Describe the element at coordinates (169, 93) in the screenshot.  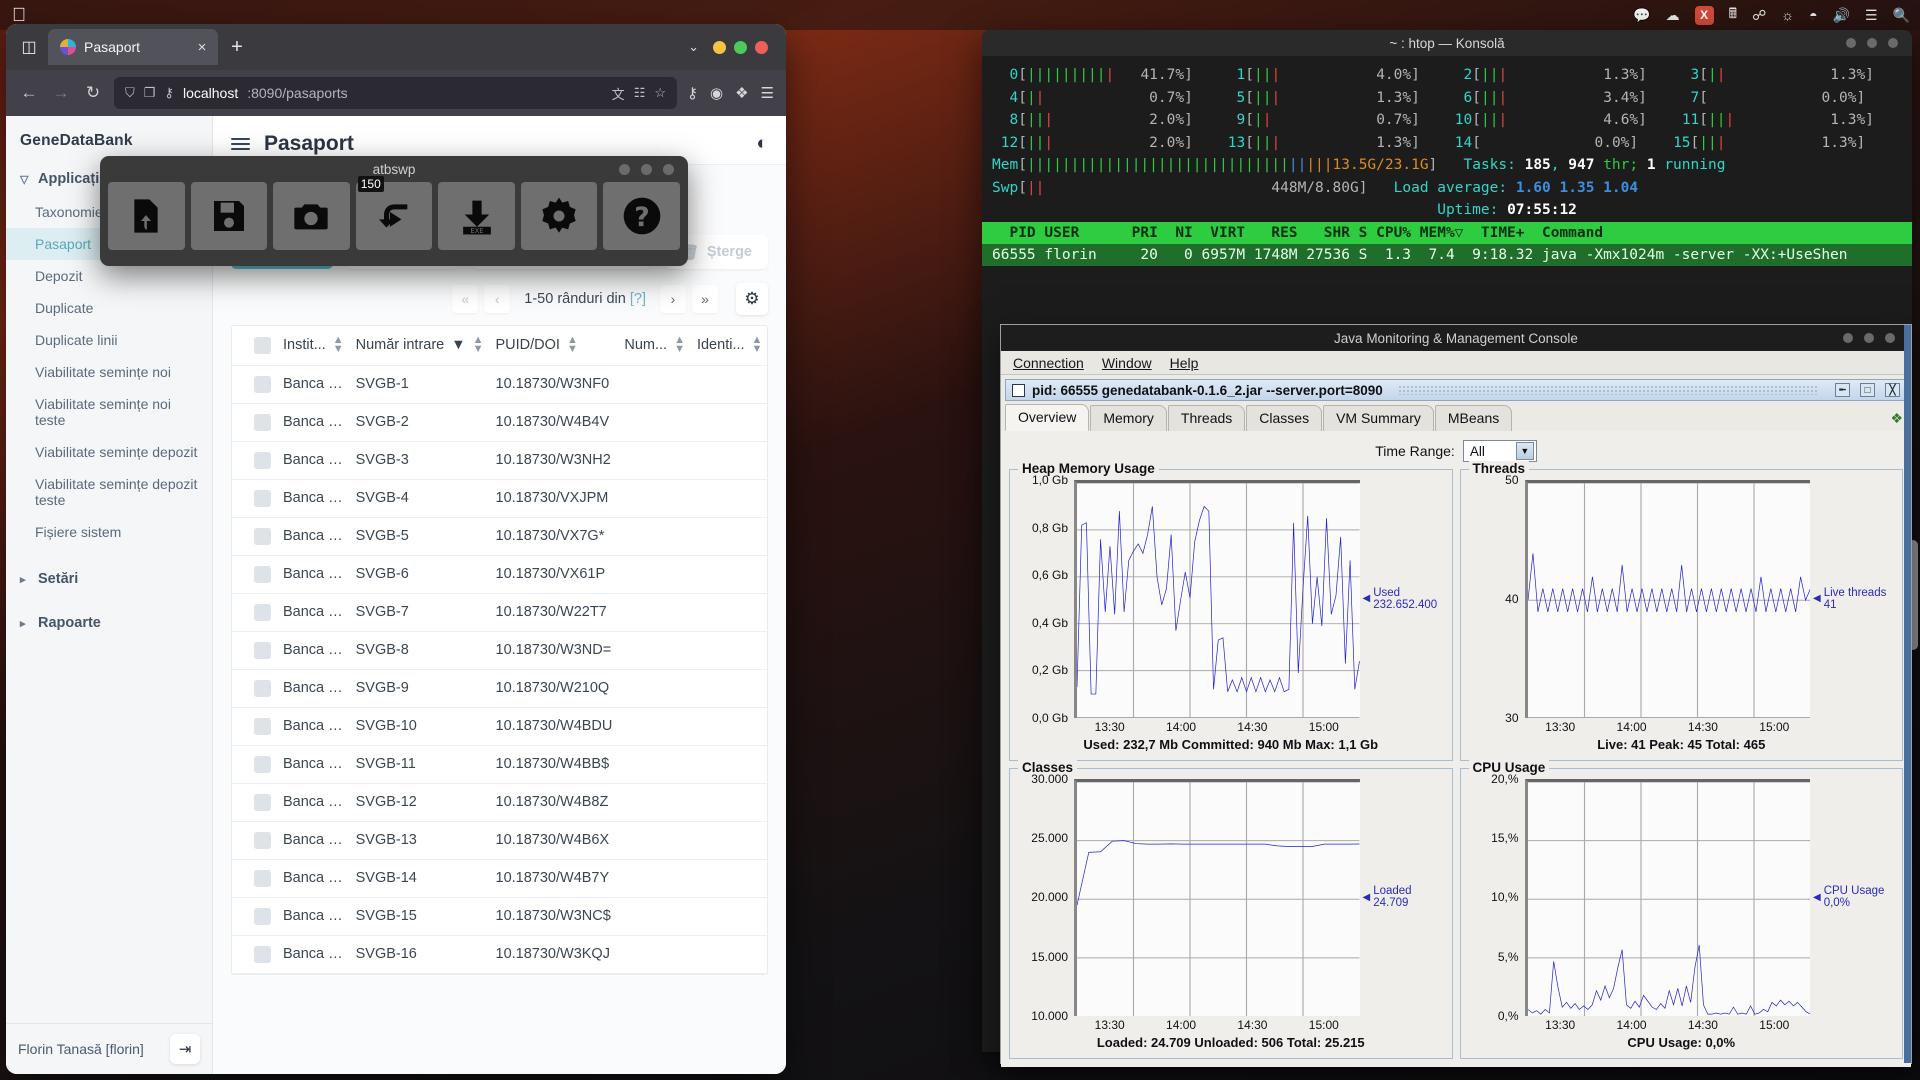
I see `key-icon: ⚷` at that location.